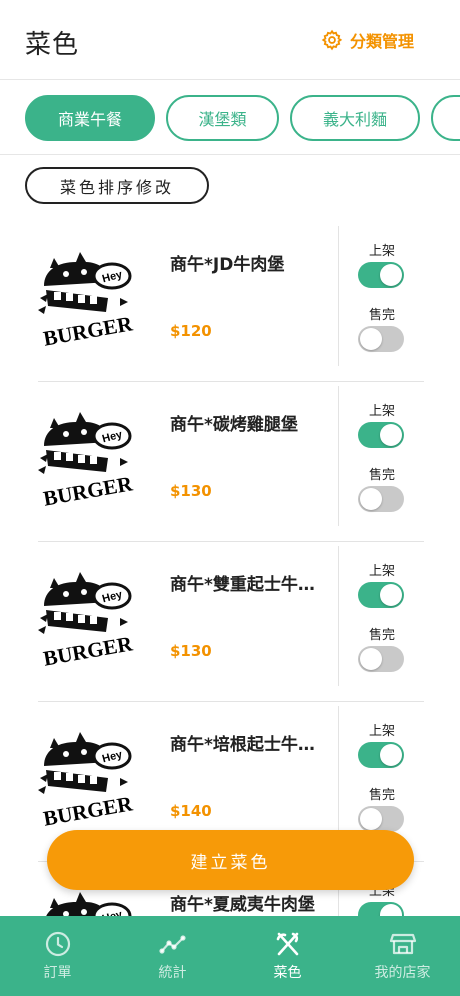 The height and width of the screenshot is (996, 460). What do you see at coordinates (234, 425) in the screenshot?
I see `dish-name: 商午*碳烤雞腿堡` at bounding box center [234, 425].